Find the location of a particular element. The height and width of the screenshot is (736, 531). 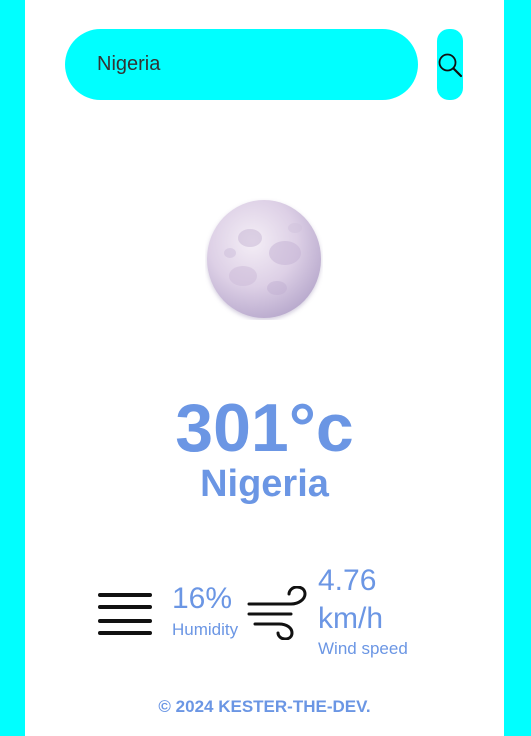

menu-lines-icon is located at coordinates (125, 614).